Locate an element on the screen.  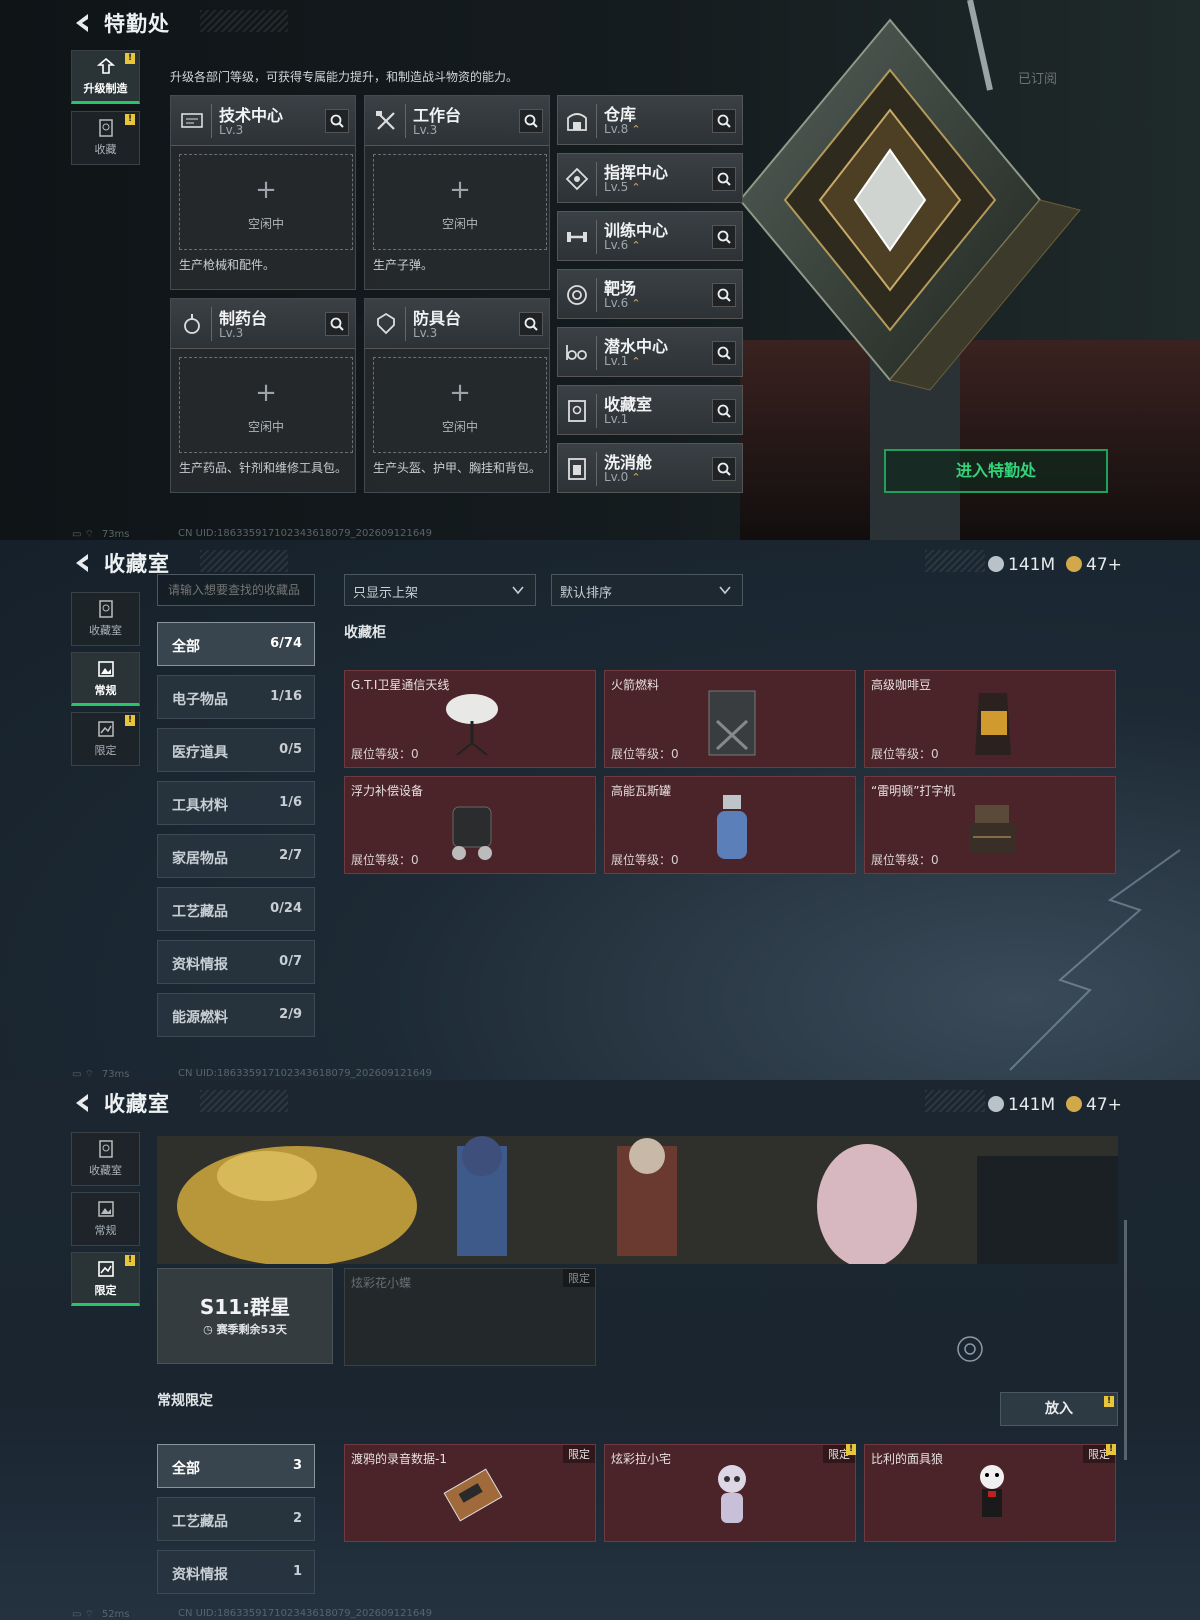
limited-item: 炫彩拉小宅 限定 ! is located at coordinates (730, 1493).